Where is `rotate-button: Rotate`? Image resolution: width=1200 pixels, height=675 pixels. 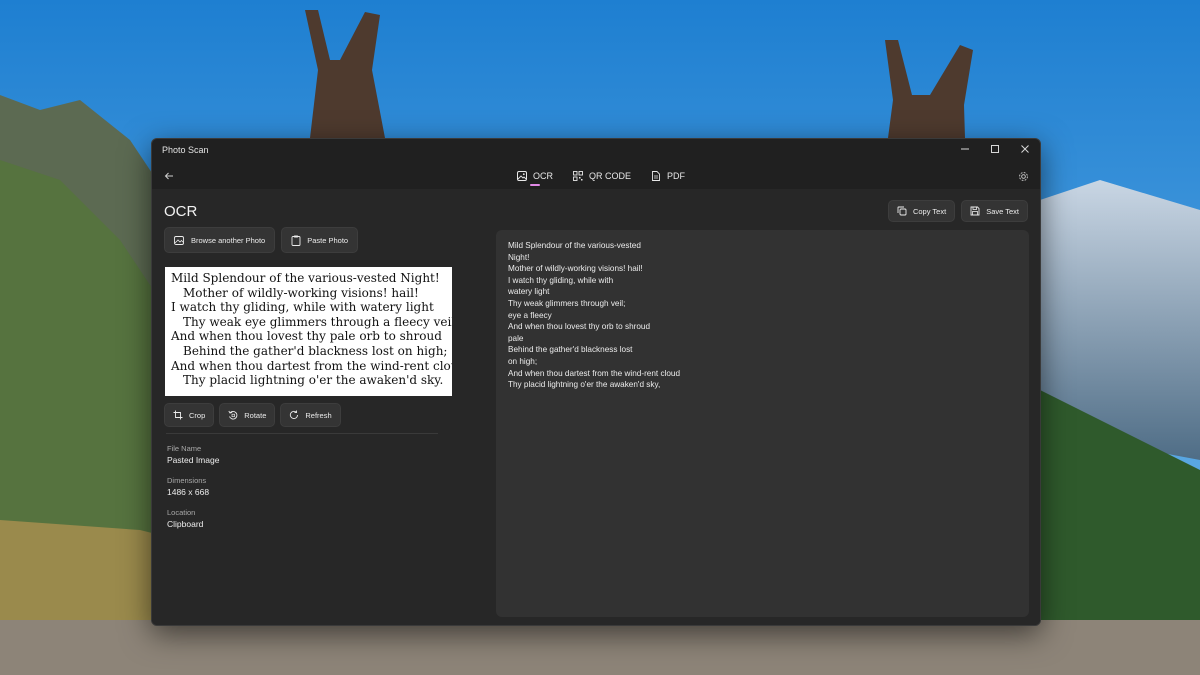
rotate-button: Rotate is located at coordinates (247, 415).